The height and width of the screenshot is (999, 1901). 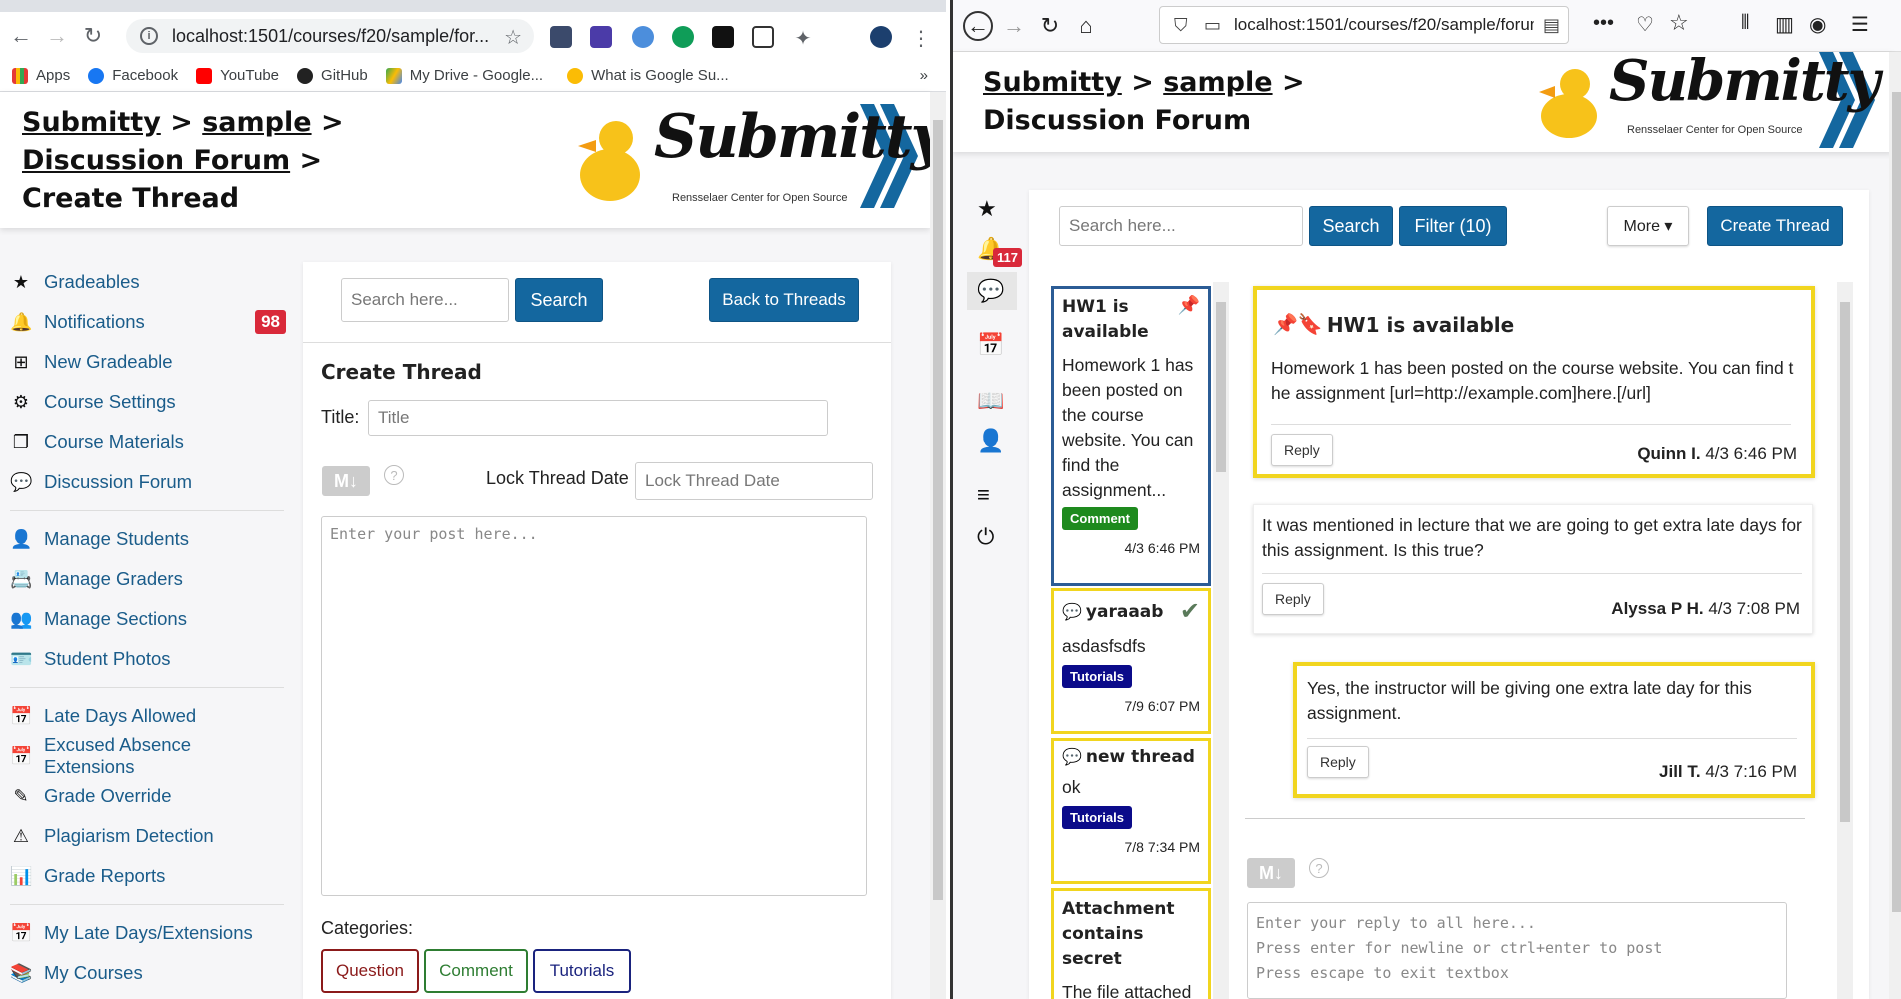 What do you see at coordinates (148, 282) in the screenshot?
I see `sidebar-item-gradeables: ★ Gradeables` at bounding box center [148, 282].